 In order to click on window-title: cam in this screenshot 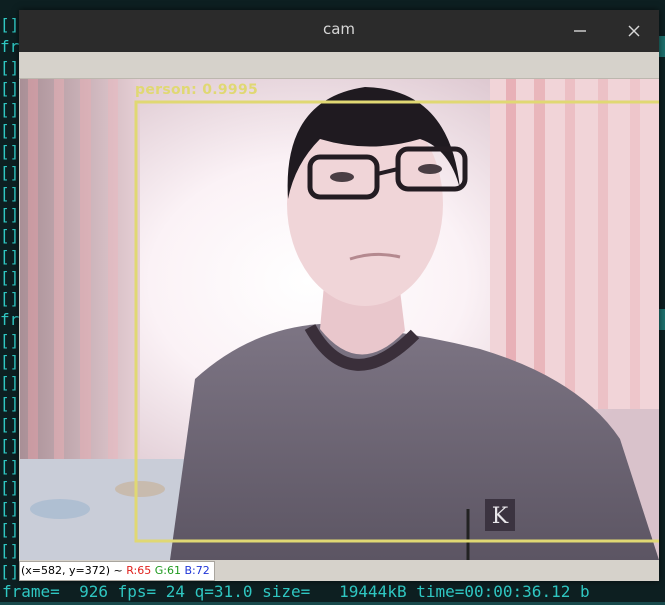, I will do `click(339, 29)`.